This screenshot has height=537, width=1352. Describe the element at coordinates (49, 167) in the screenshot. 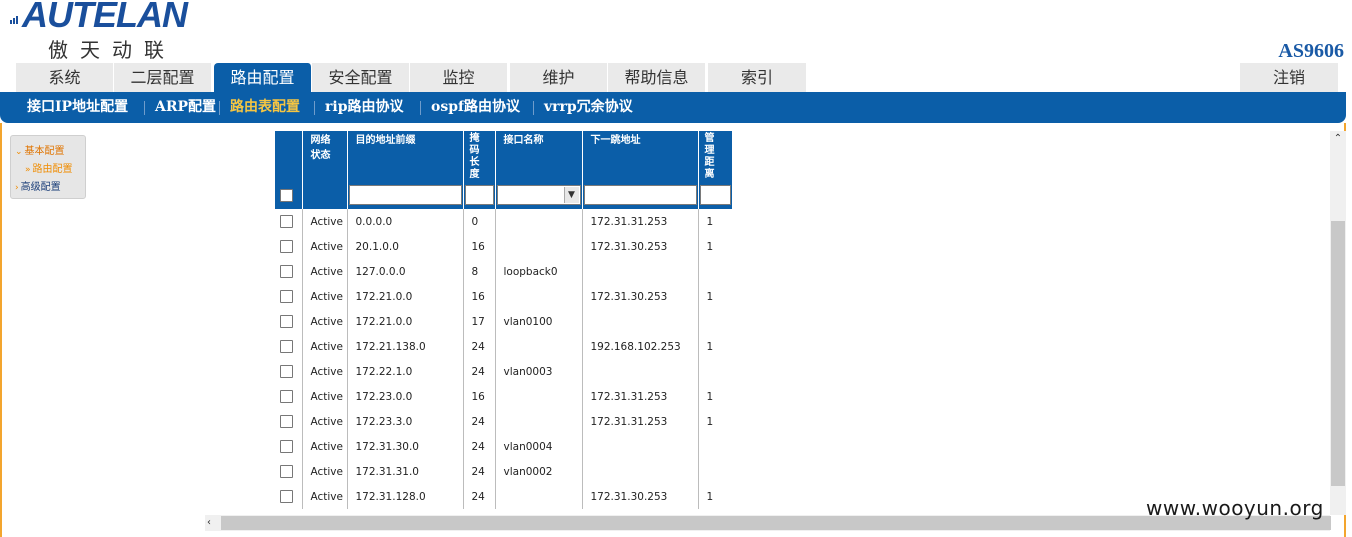

I see `menu-route-config: » 路由配置` at that location.